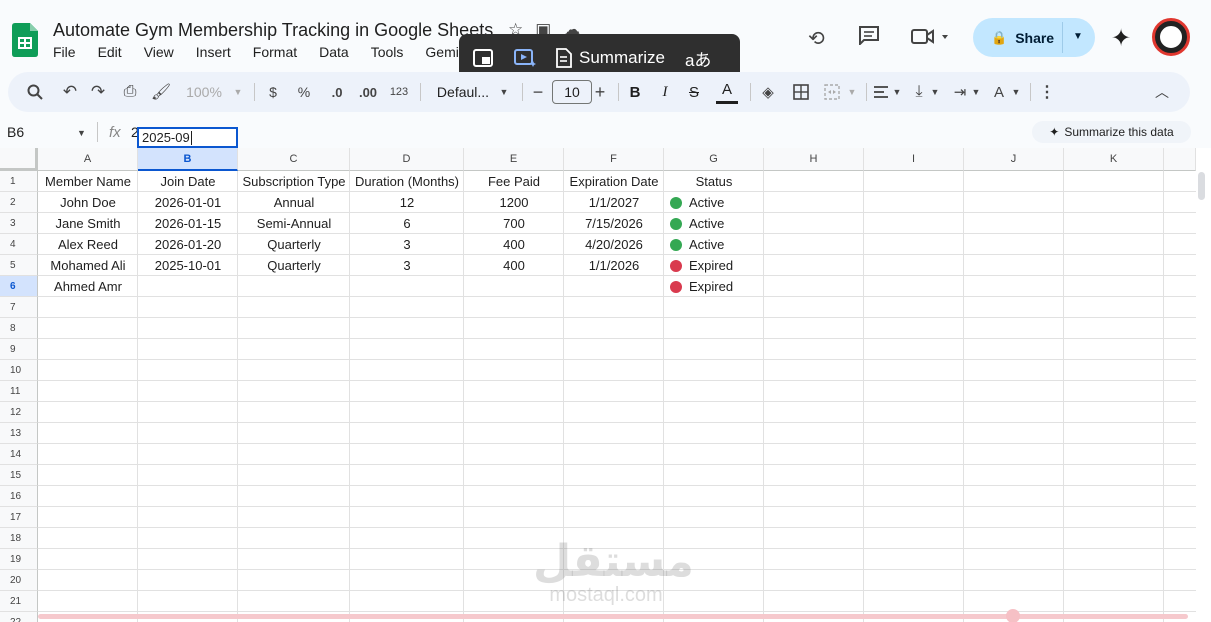 This screenshot has width=1211, height=622. Describe the element at coordinates (19, 181) in the screenshot. I see `row-header-1: 1` at that location.